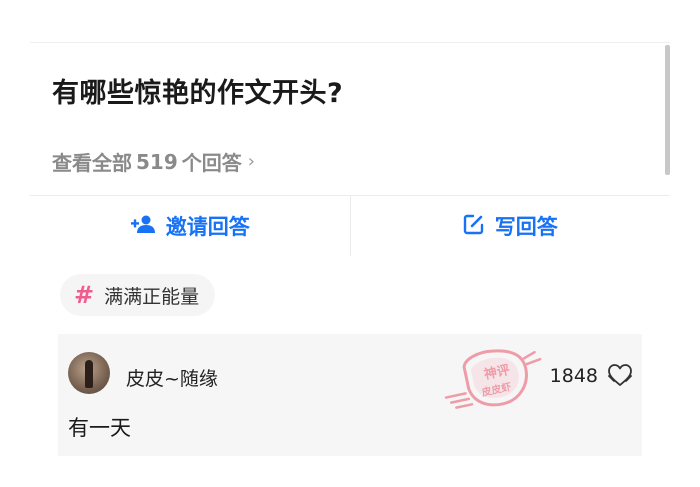 Image resolution: width=700 pixels, height=487 pixels. What do you see at coordinates (92, 163) in the screenshot?
I see `view-all-prefix: 查看全部` at bounding box center [92, 163].